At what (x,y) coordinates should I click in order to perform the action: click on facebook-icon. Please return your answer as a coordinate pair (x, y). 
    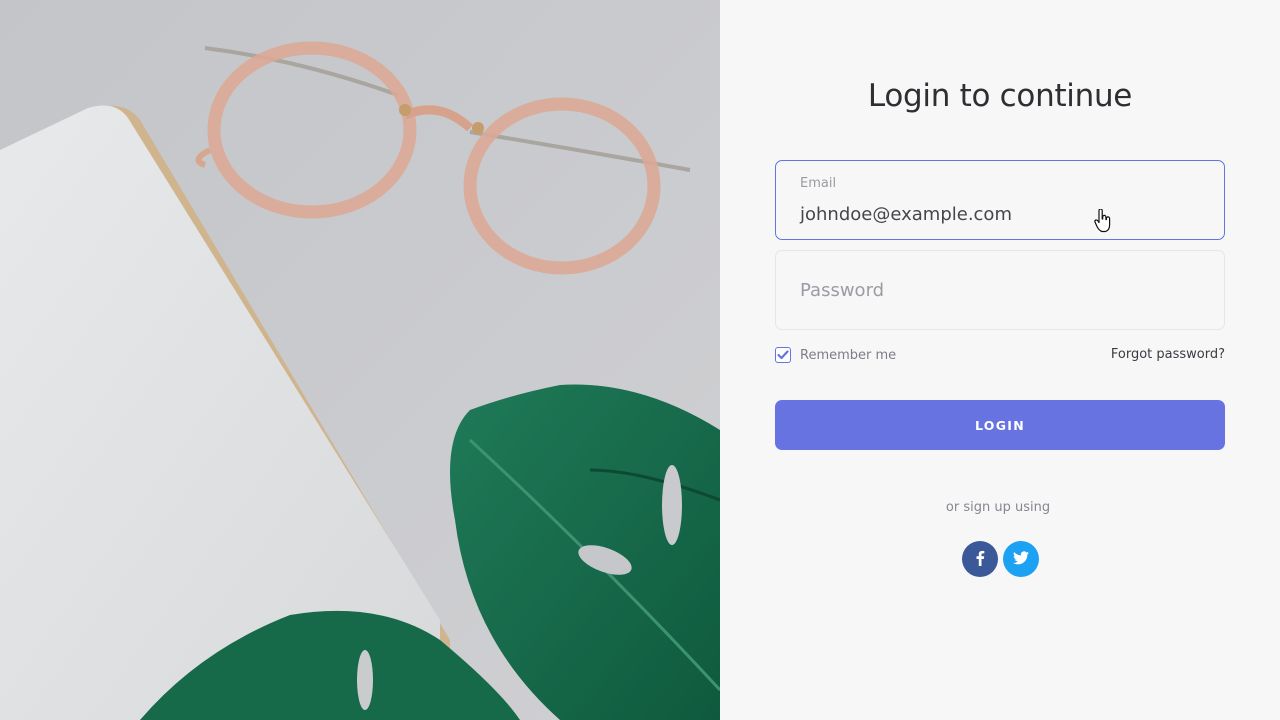
    Looking at the image, I should click on (980, 559).